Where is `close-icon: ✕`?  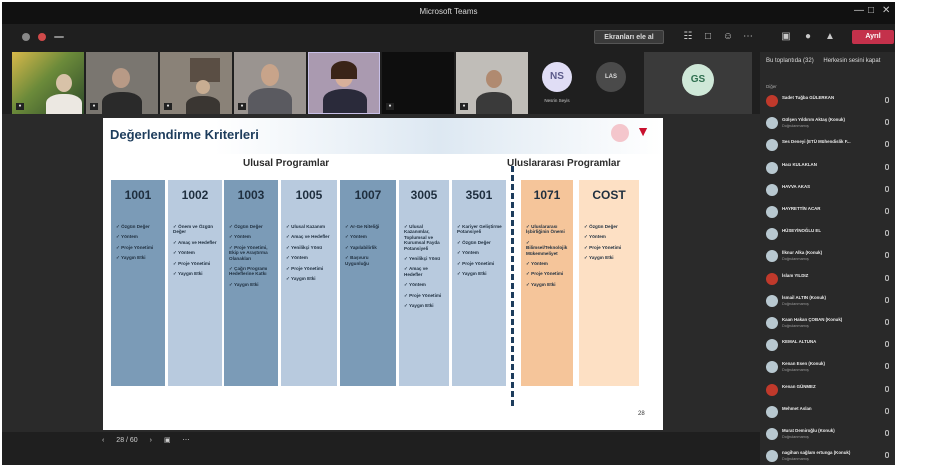 close-icon: ✕ is located at coordinates (886, 10).